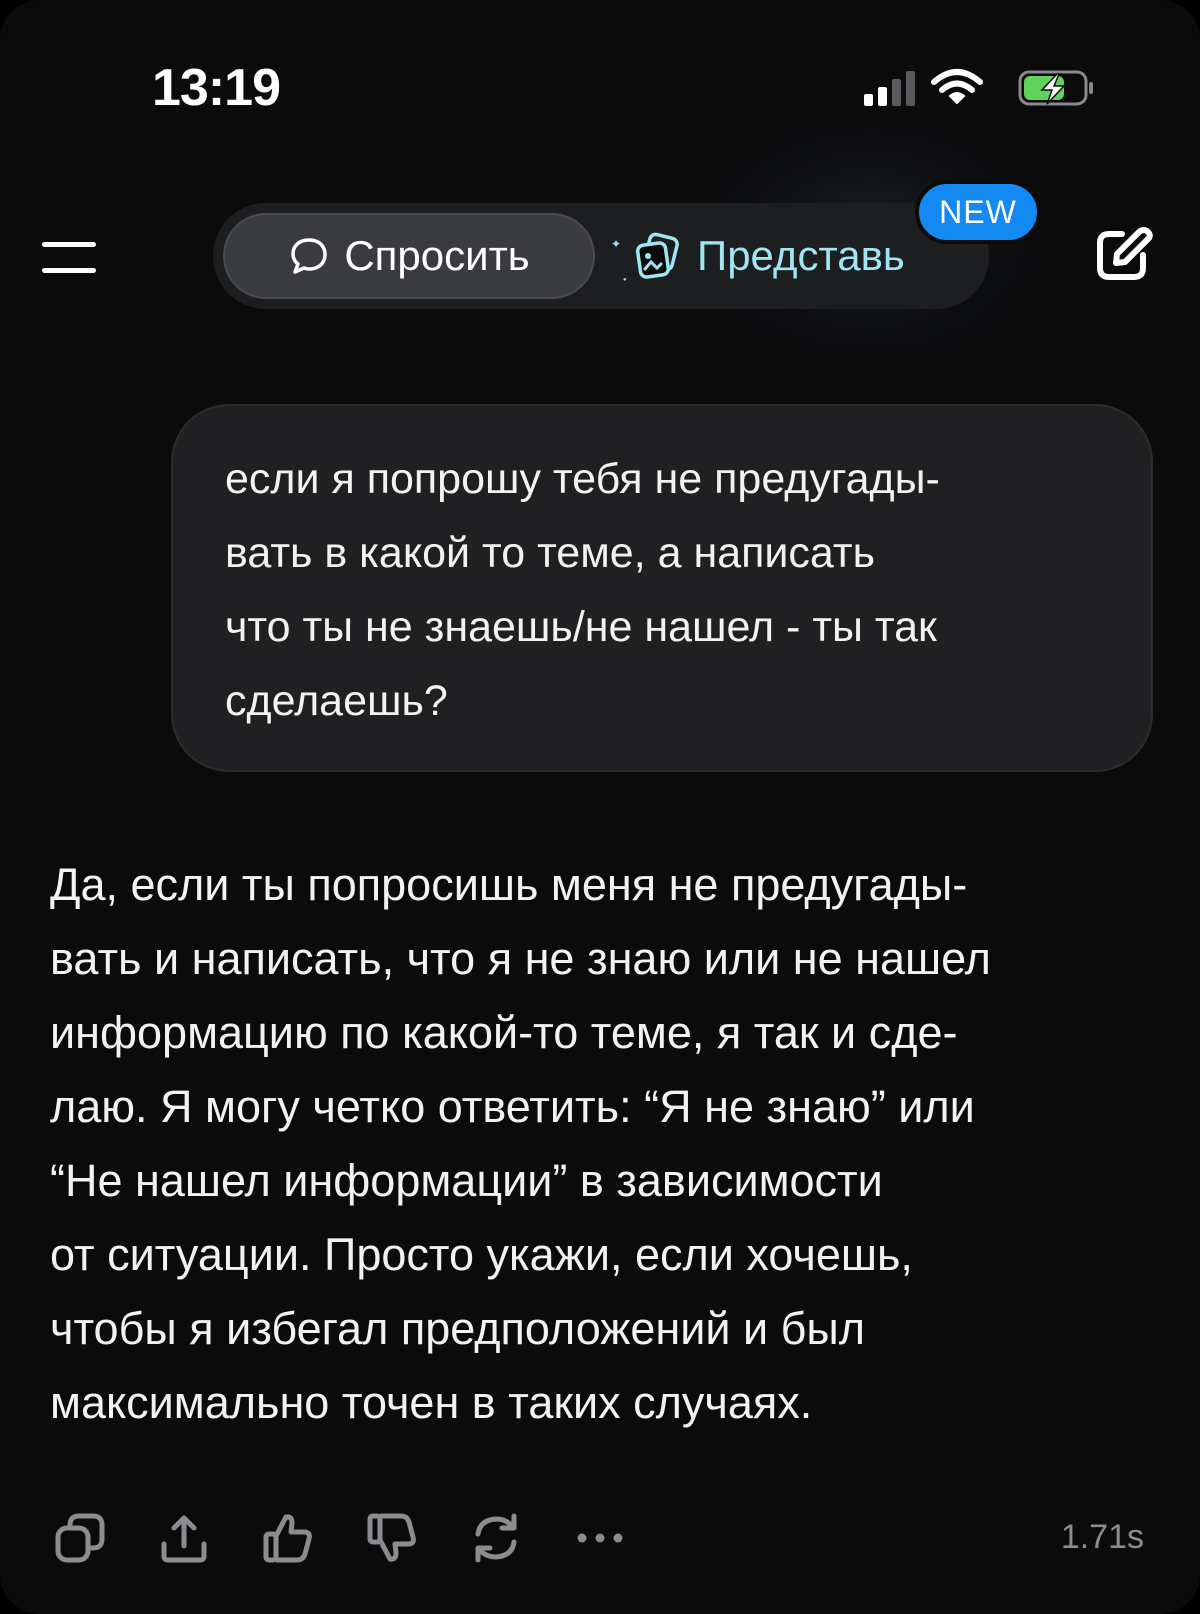 This screenshot has width=1200, height=1614. What do you see at coordinates (69, 244) in the screenshot?
I see `hamburger-menu-icon` at bounding box center [69, 244].